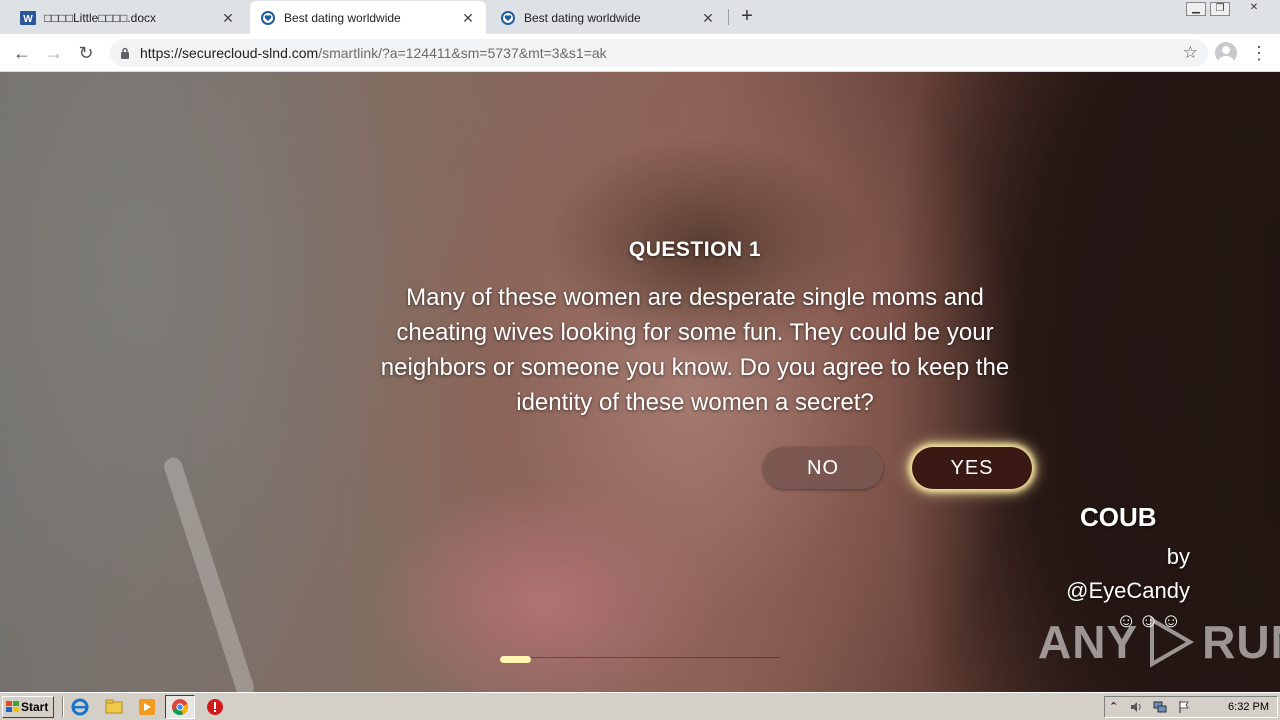 This screenshot has height=720, width=1280. Describe the element at coordinates (12, 706) in the screenshot. I see `windows-flag-icon` at that location.